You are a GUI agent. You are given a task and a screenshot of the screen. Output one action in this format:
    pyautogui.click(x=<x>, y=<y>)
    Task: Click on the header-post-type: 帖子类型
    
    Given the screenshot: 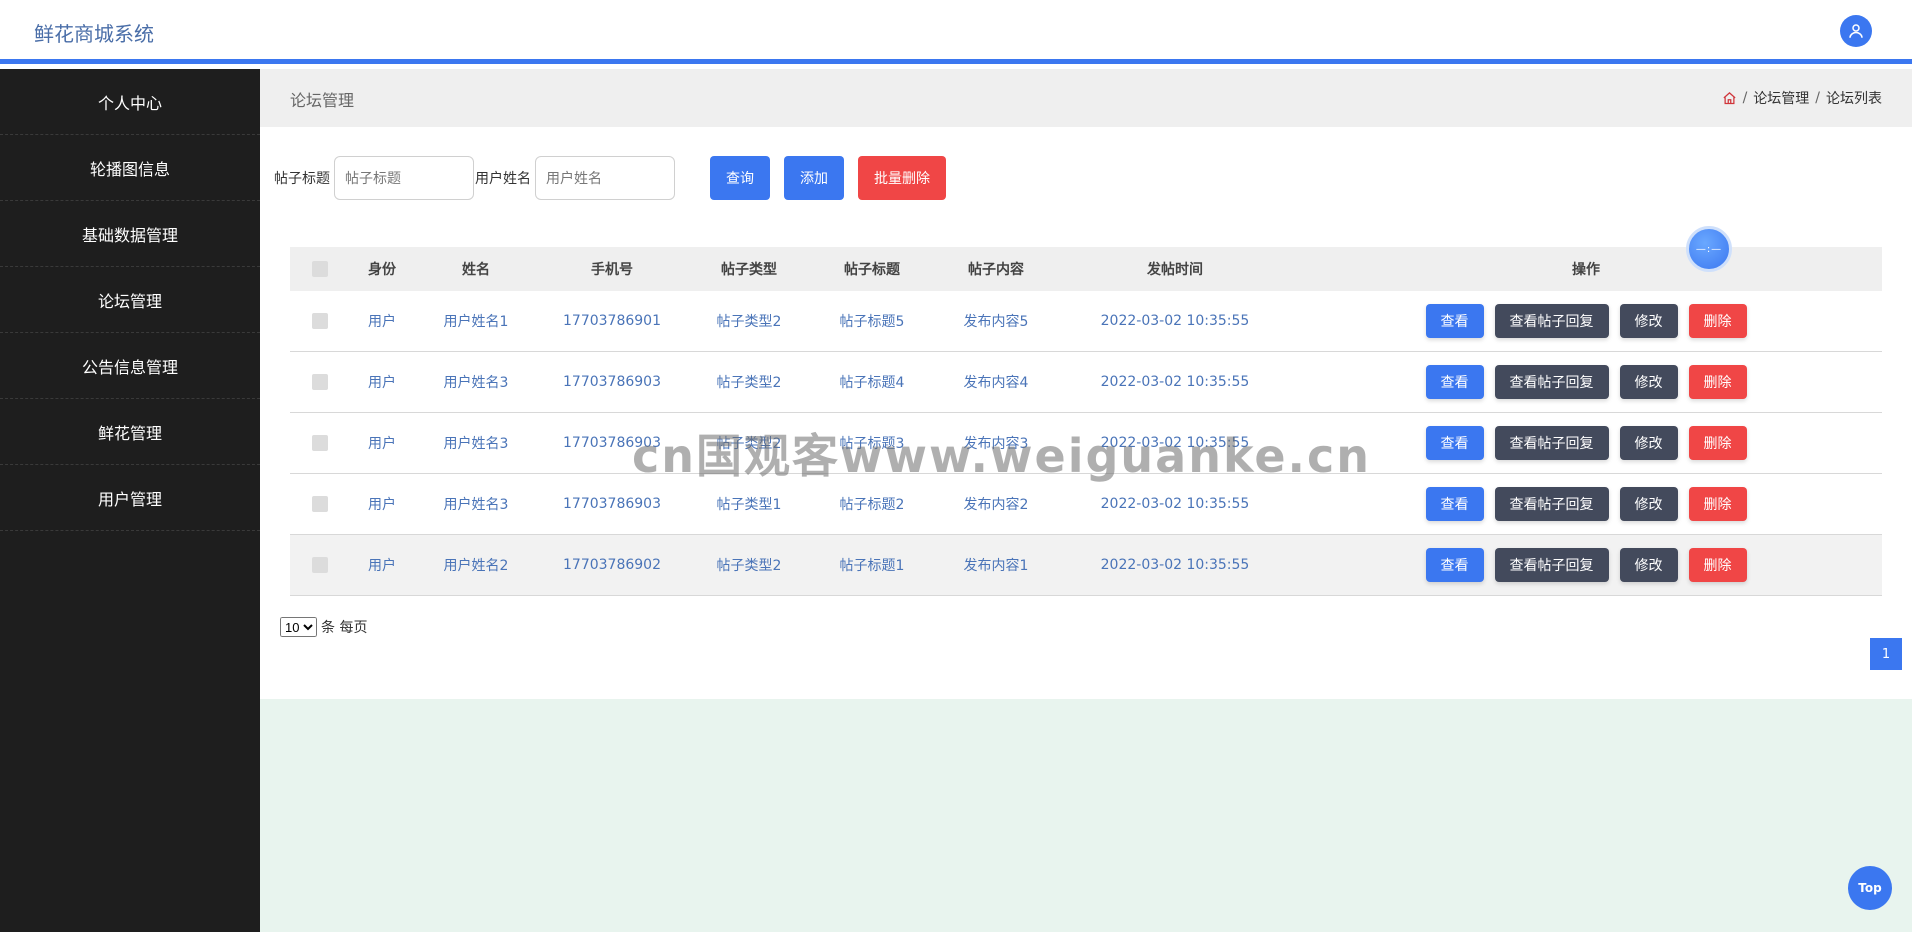 What is the action you would take?
    pyautogui.click(x=749, y=270)
    